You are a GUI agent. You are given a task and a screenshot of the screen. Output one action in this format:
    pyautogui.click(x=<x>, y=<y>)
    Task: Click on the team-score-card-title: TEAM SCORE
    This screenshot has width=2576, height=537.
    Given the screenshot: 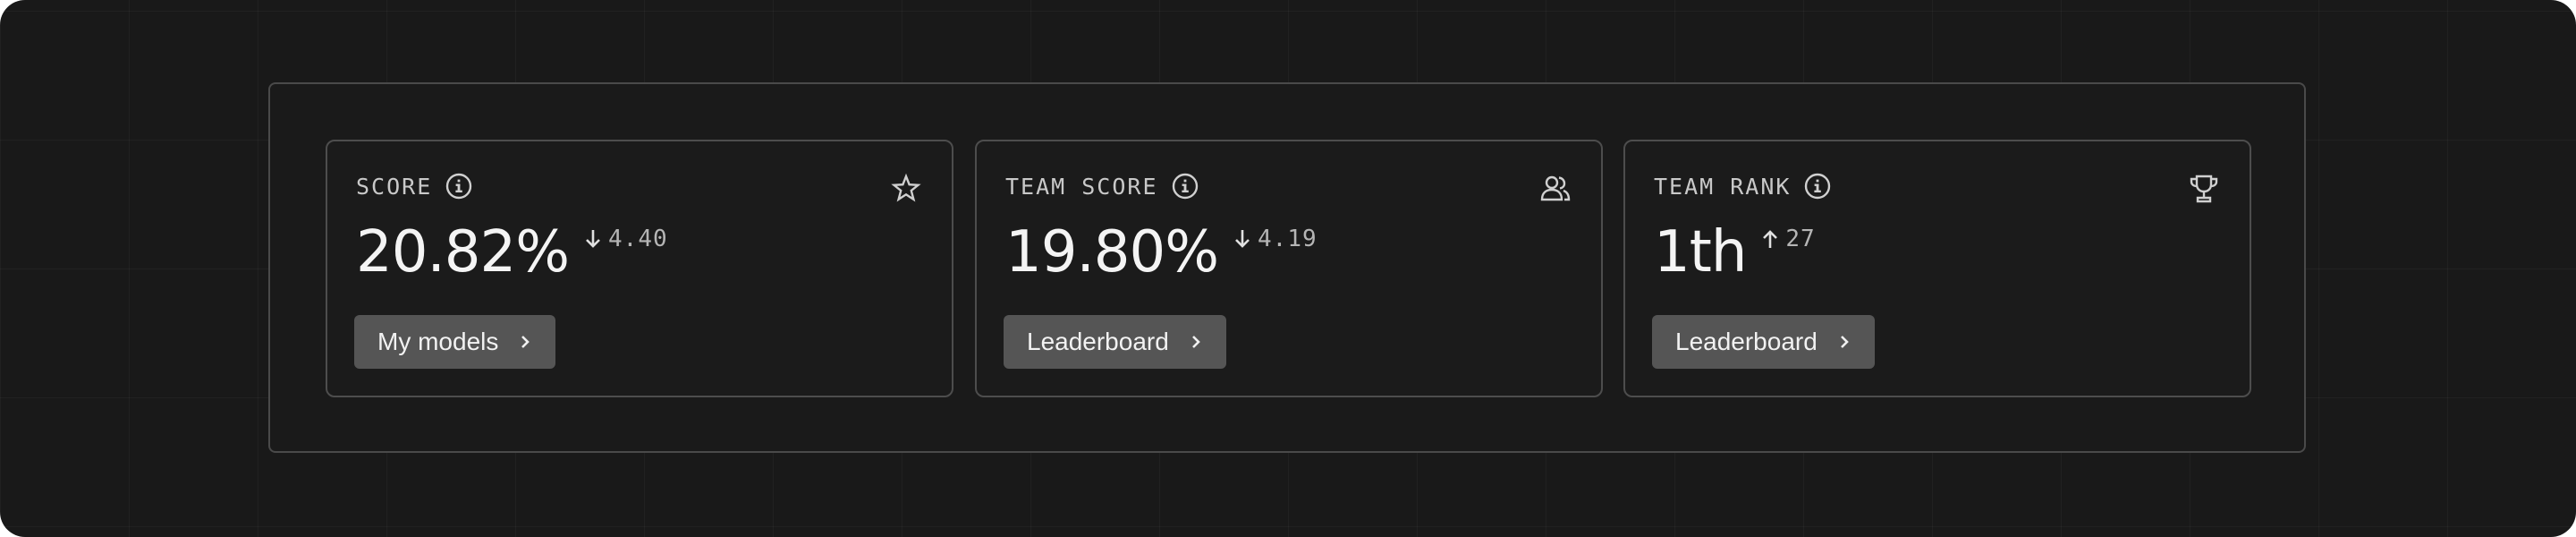 What is the action you would take?
    pyautogui.click(x=1081, y=186)
    